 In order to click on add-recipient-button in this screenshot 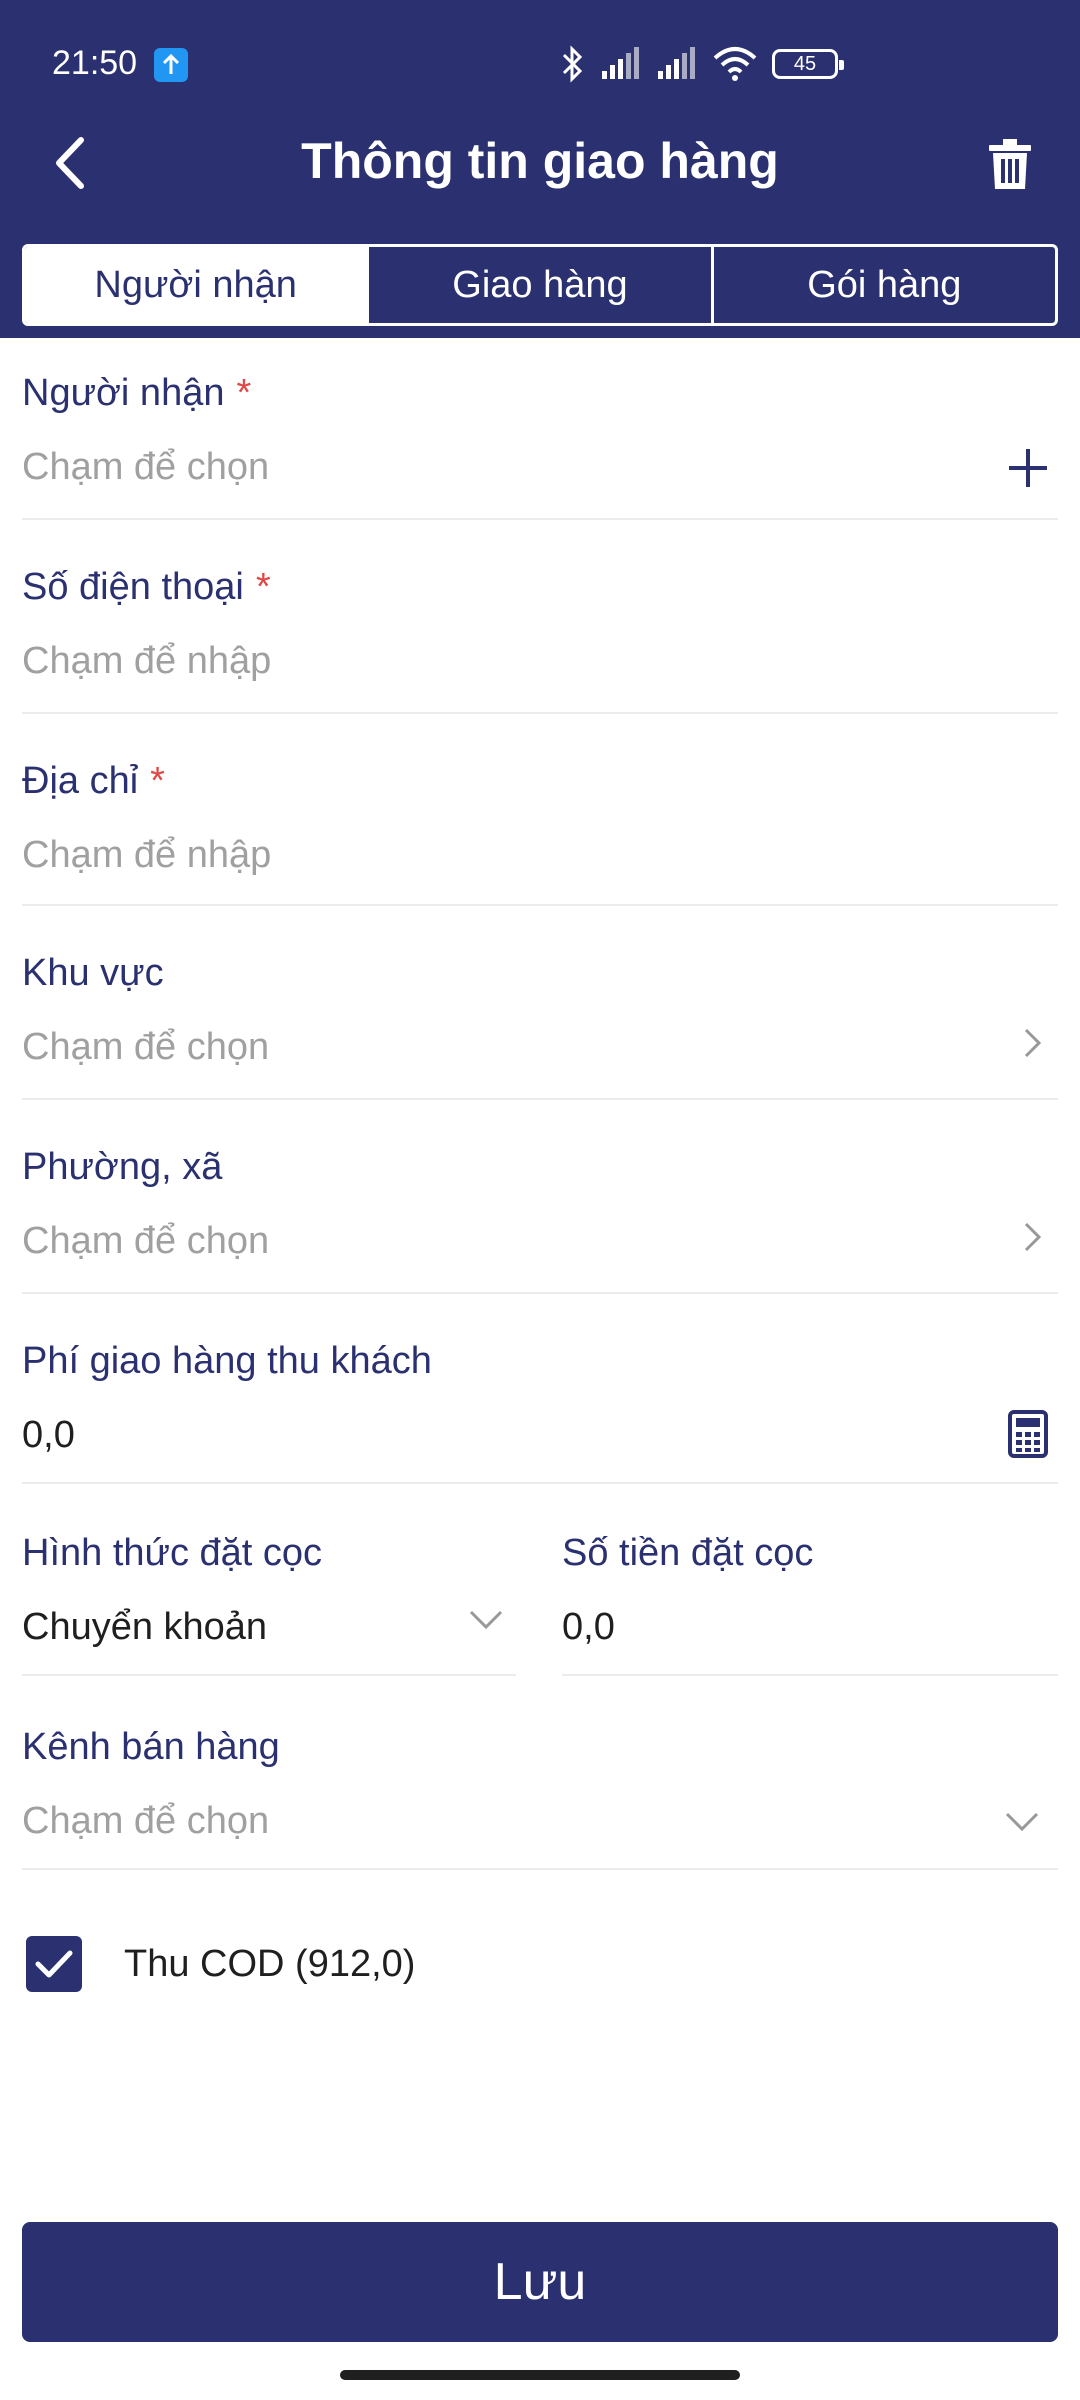, I will do `click(1028, 468)`.